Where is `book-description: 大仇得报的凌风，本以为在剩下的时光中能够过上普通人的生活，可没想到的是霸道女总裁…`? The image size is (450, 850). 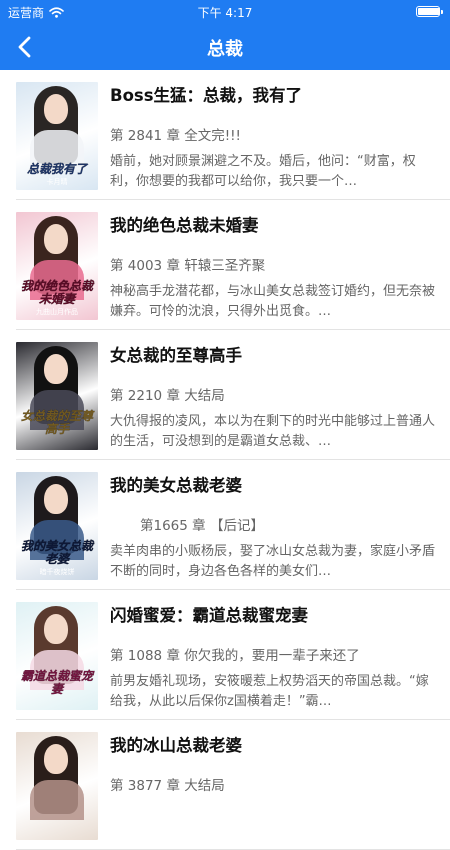 book-description: 大仇得报的凌风，本以为在剩下的时光中能够过上普通人的生活，可没想到的是霸道女总裁… is located at coordinates (273, 431).